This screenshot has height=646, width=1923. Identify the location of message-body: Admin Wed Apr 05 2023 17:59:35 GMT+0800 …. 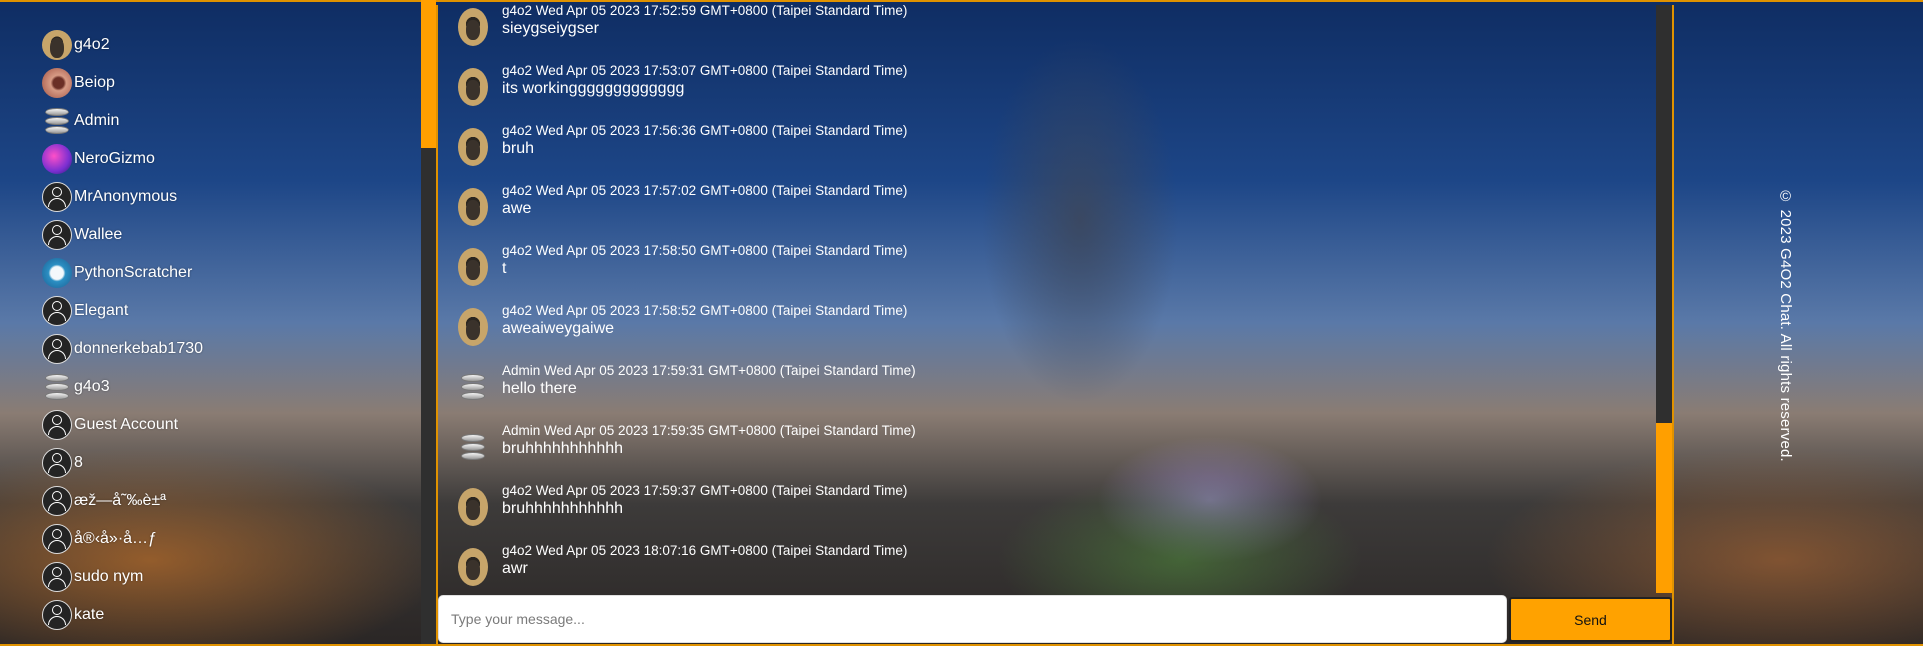
(709, 441).